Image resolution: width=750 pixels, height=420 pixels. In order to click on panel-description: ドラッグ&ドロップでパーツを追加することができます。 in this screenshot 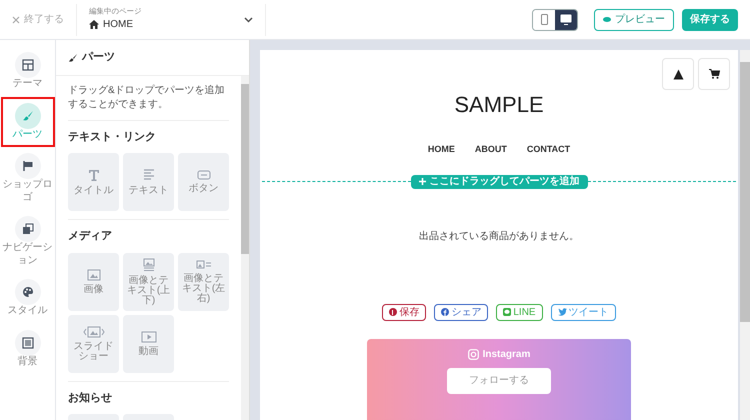, I will do `click(148, 102)`.